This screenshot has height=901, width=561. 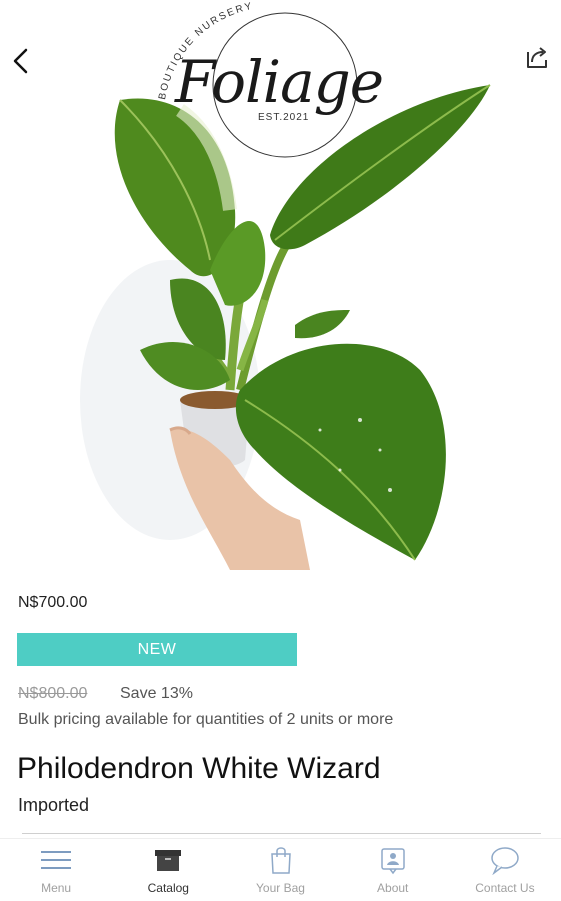 I want to click on nav-label: Contact Us, so click(x=505, y=888).